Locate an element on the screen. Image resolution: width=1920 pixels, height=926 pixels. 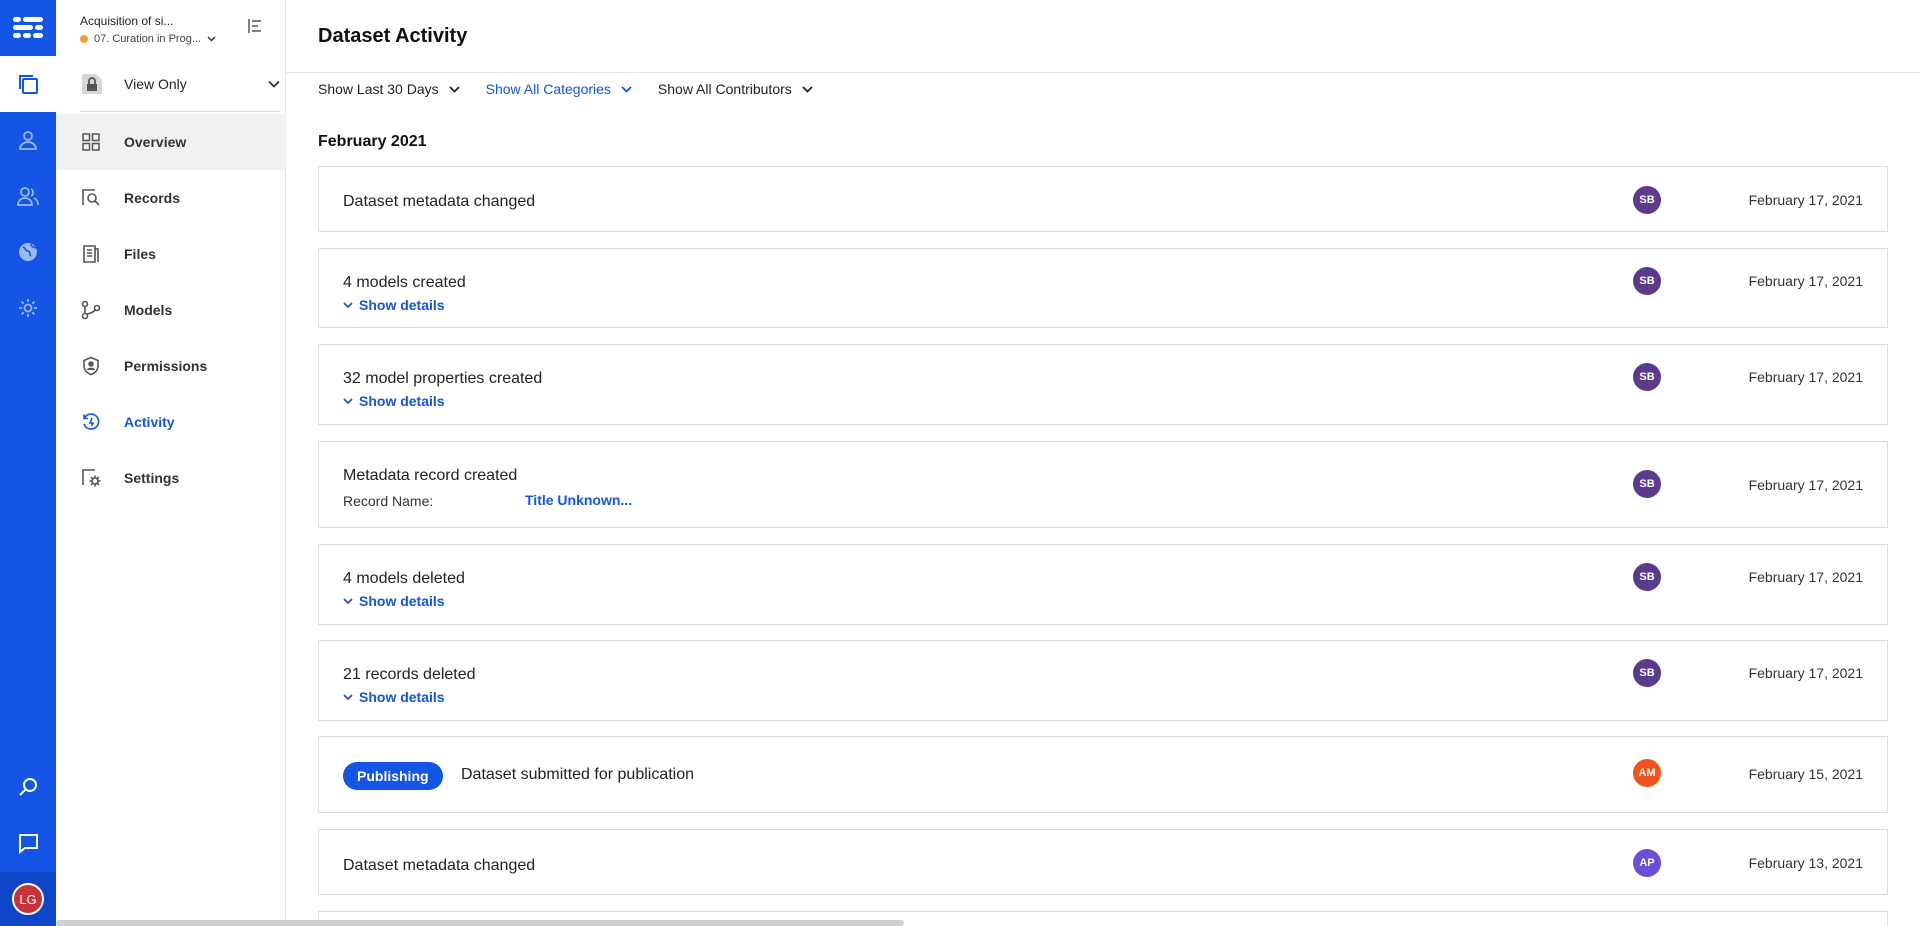
horizontal-scrollbar is located at coordinates (480, 923).